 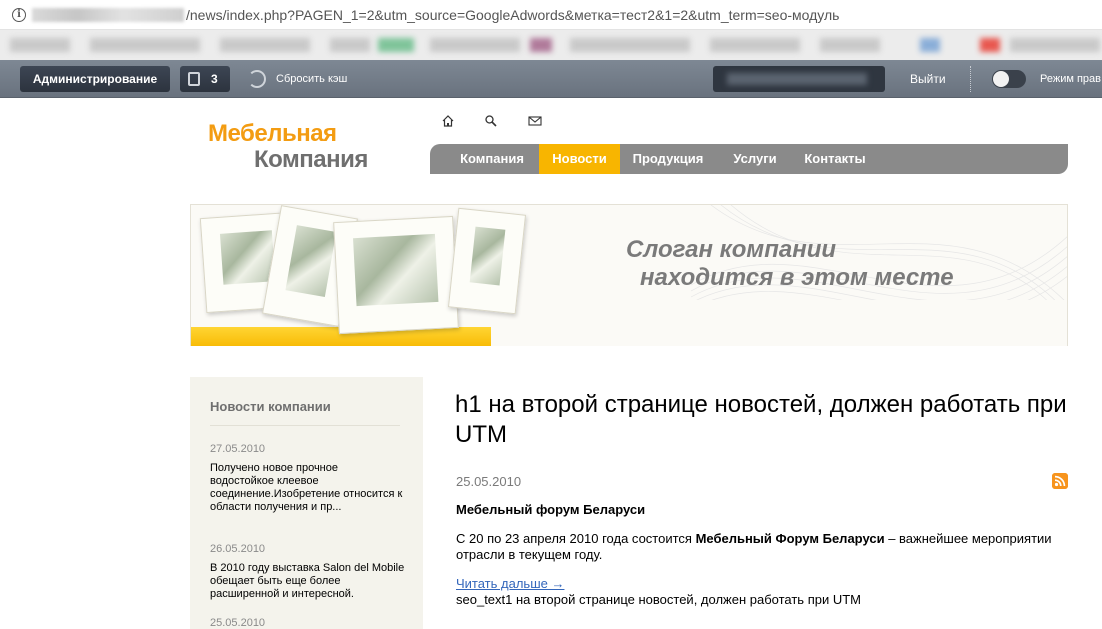 What do you see at coordinates (790, 538) in the screenshot?
I see `news-preview-bold: Мебельный Форум Беларуси` at bounding box center [790, 538].